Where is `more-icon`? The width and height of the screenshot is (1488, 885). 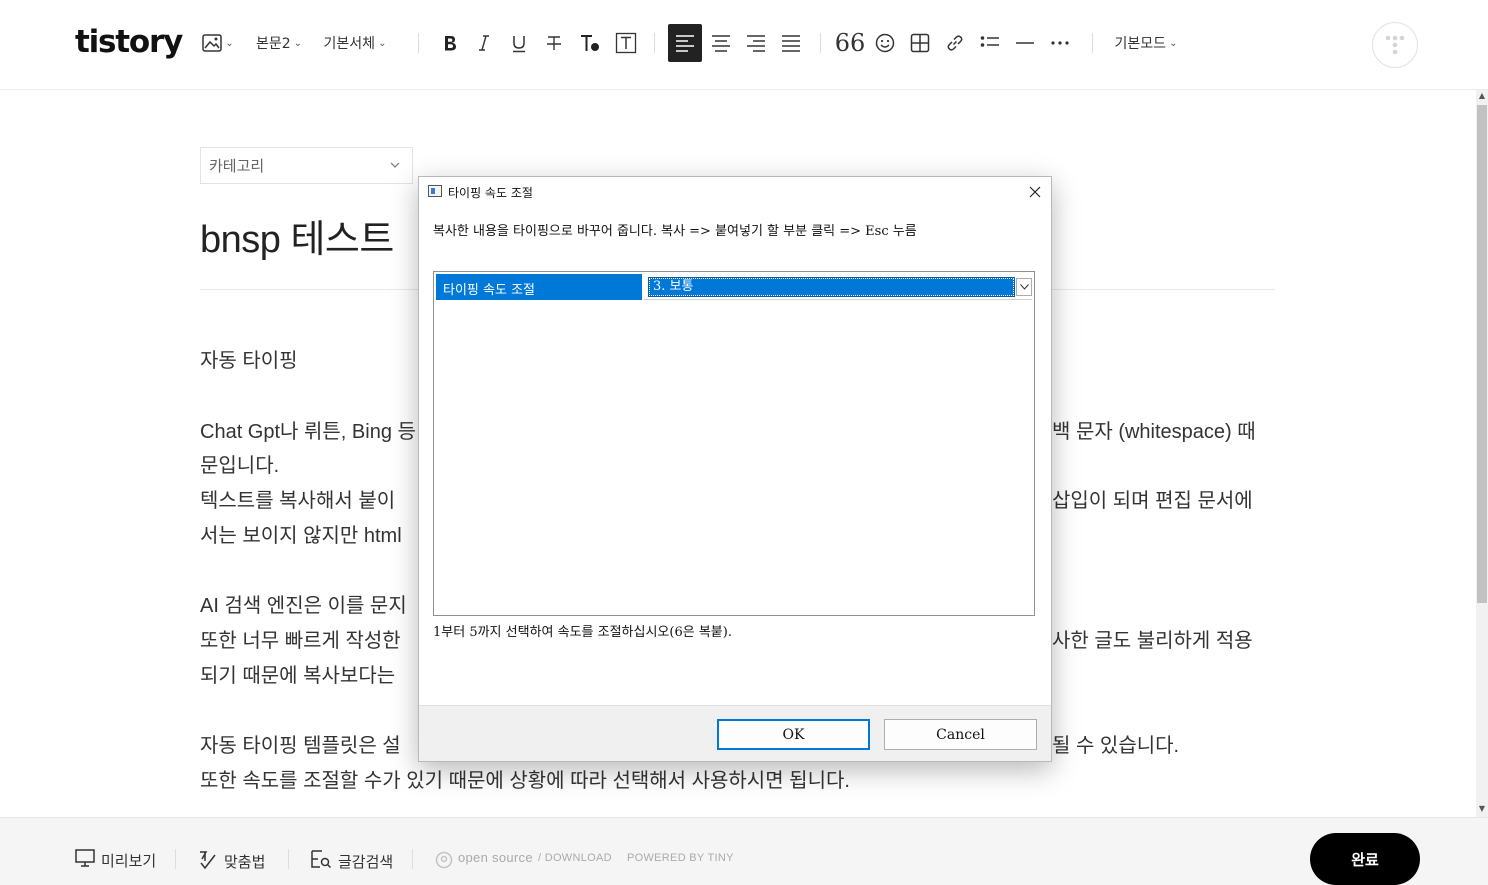
more-icon is located at coordinates (1060, 43).